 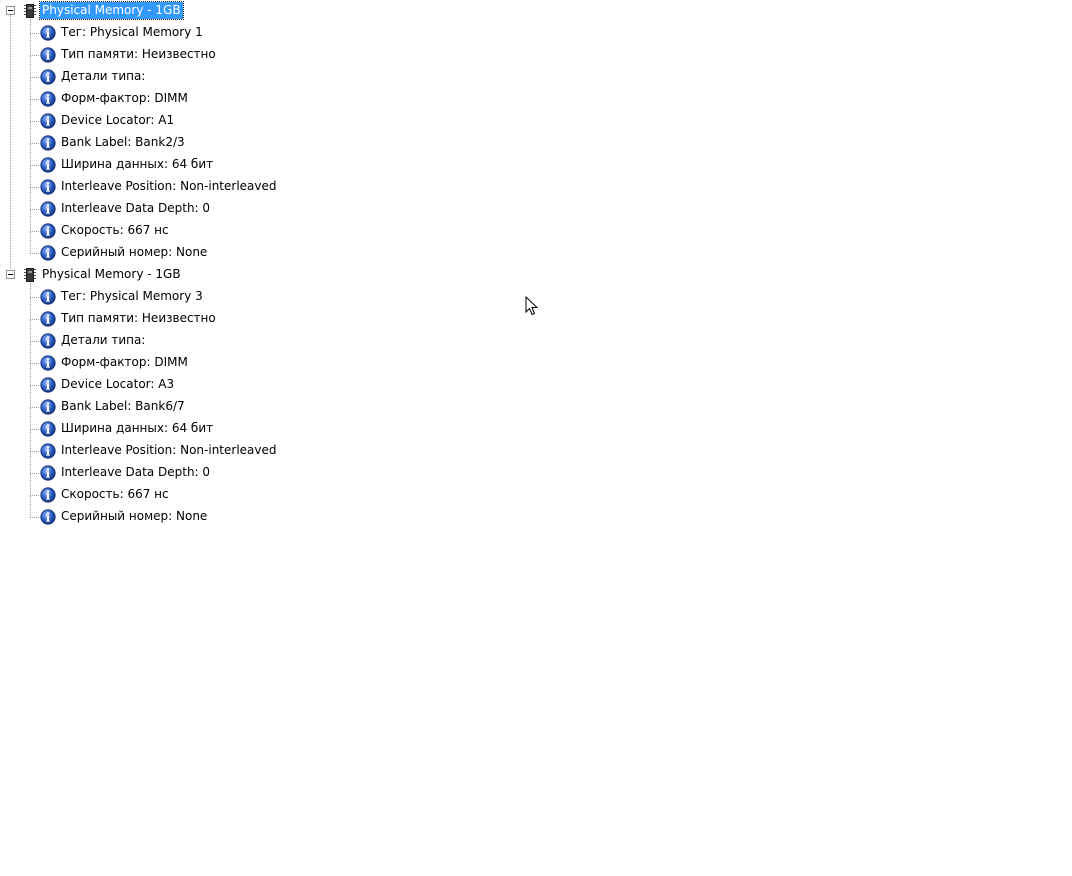 What do you see at coordinates (118, 120) in the screenshot?
I see `property-text: Device Locator: A1` at bounding box center [118, 120].